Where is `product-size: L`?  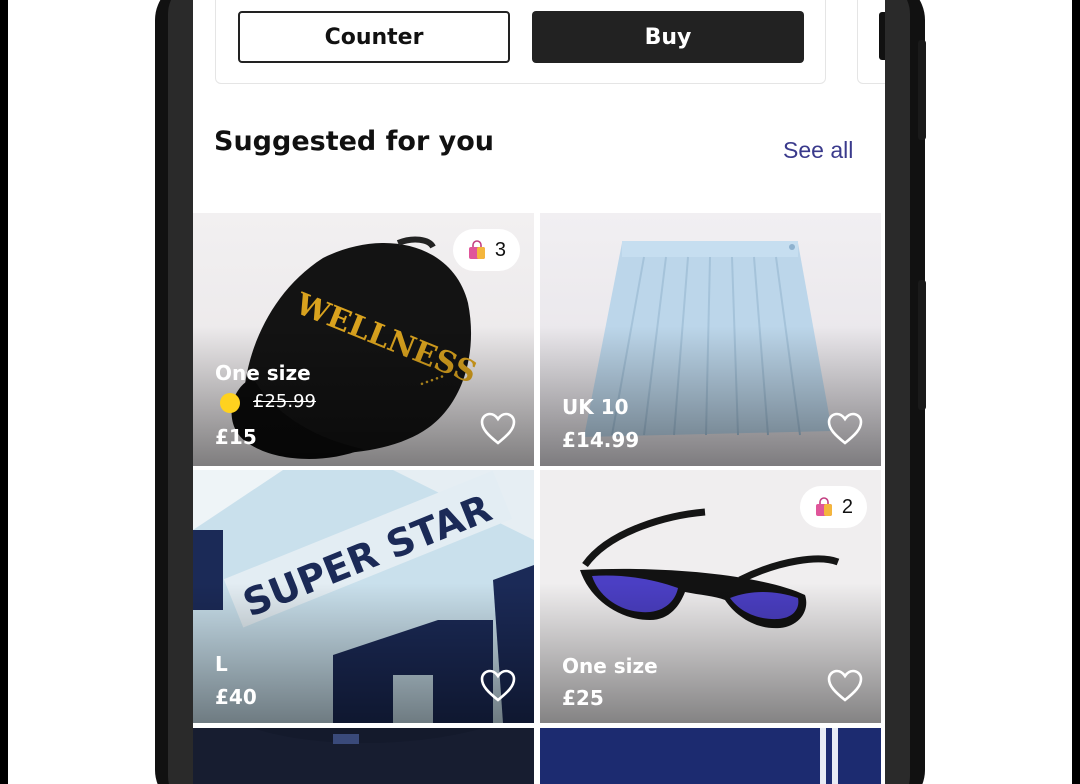
product-size: L is located at coordinates (221, 664).